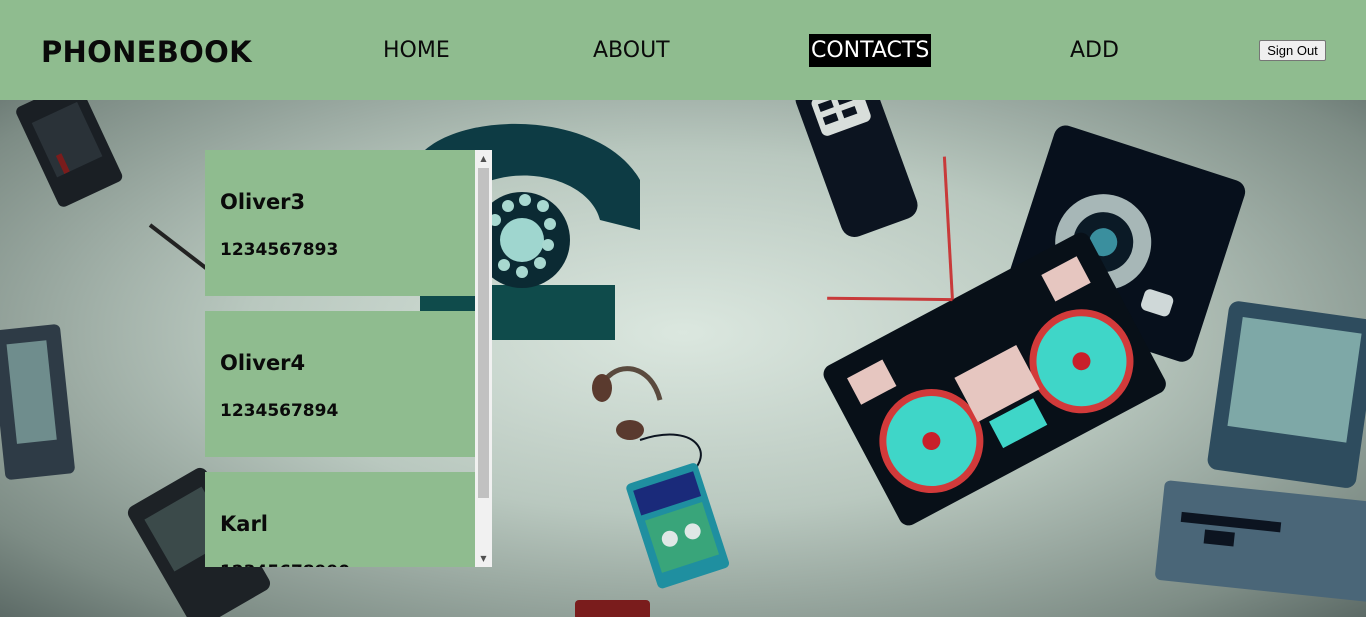 This screenshot has width=1366, height=617. What do you see at coordinates (483, 333) in the screenshot?
I see `scroll-thumb` at bounding box center [483, 333].